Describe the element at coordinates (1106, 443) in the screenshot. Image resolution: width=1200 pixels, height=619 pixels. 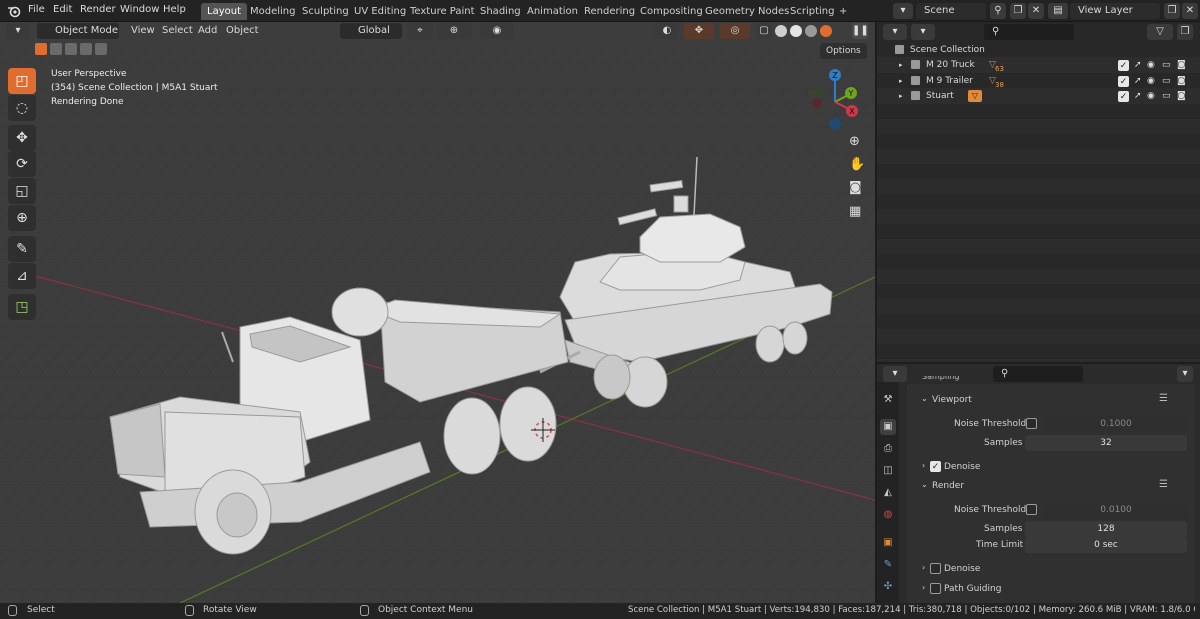
I see `viewport-samples-field: 32` at that location.